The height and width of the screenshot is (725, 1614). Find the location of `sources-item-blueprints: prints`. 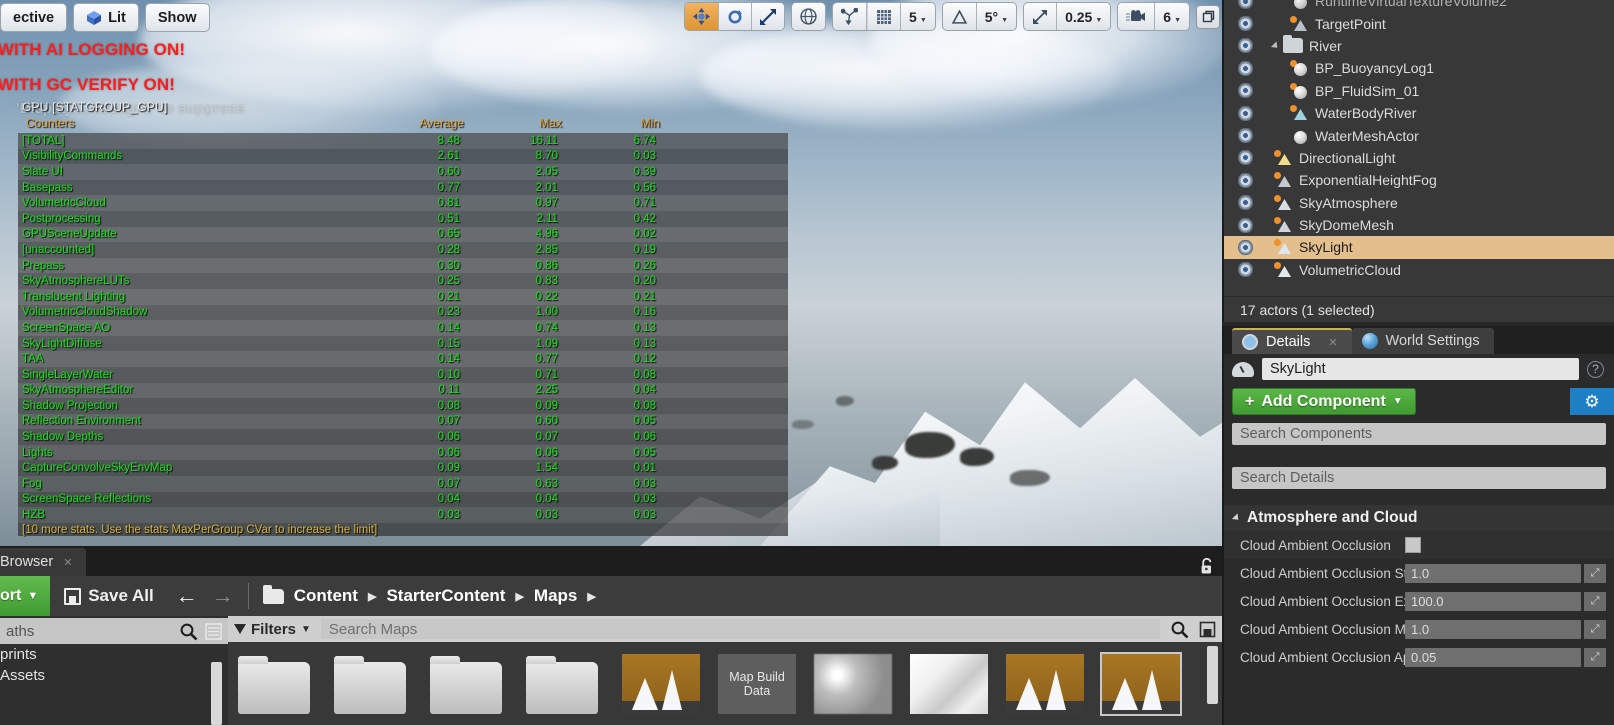

sources-item-blueprints: prints is located at coordinates (114, 654).